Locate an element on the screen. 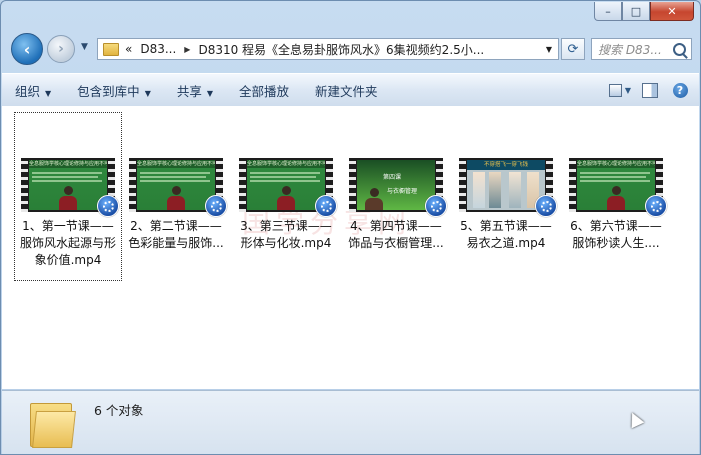 Image resolution: width=701 pixels, height=455 pixels. address-dropdown-icon: ▼ is located at coordinates (549, 49).